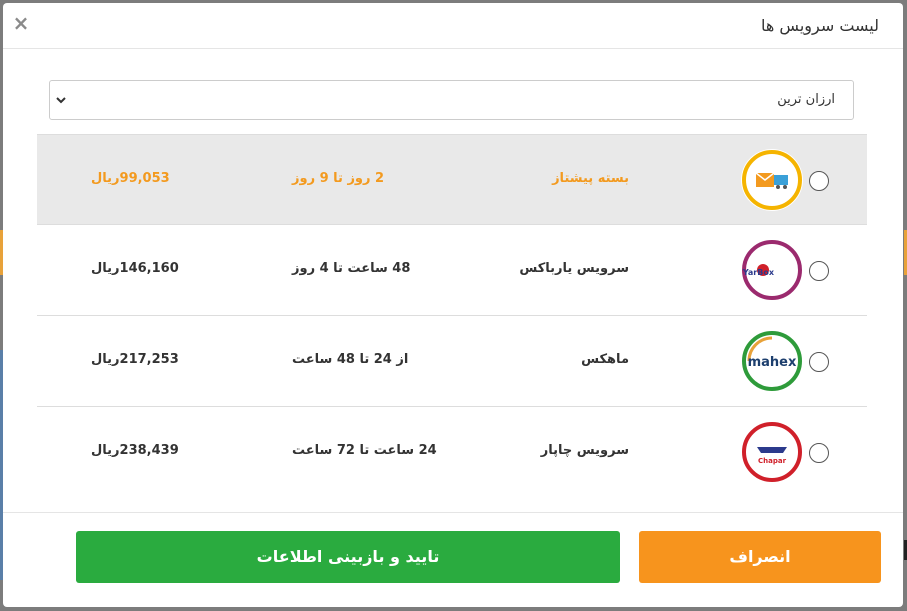 The width and height of the screenshot is (907, 611). Describe the element at coordinates (364, 450) in the screenshot. I see `service-delivery-time: 24 ساعت تا 72 ساعت` at that location.